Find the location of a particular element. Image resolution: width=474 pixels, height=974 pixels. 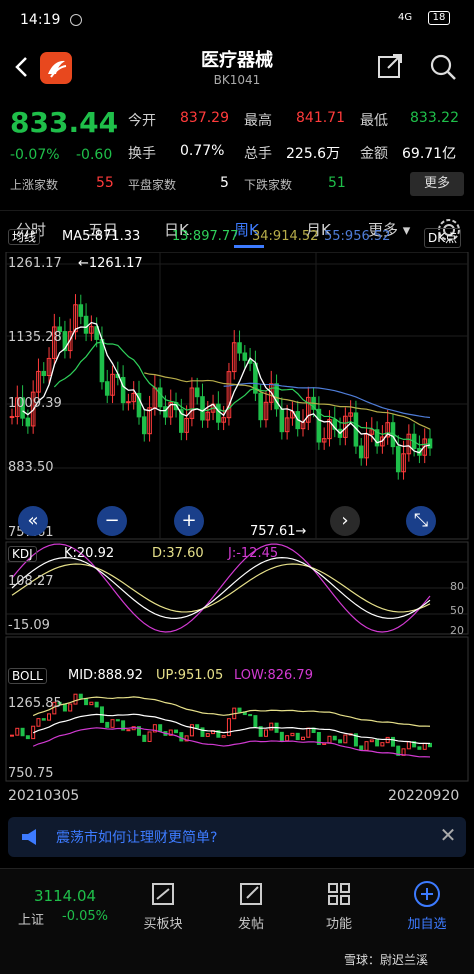

up-count-label: 上涨家数 is located at coordinates (34, 185).